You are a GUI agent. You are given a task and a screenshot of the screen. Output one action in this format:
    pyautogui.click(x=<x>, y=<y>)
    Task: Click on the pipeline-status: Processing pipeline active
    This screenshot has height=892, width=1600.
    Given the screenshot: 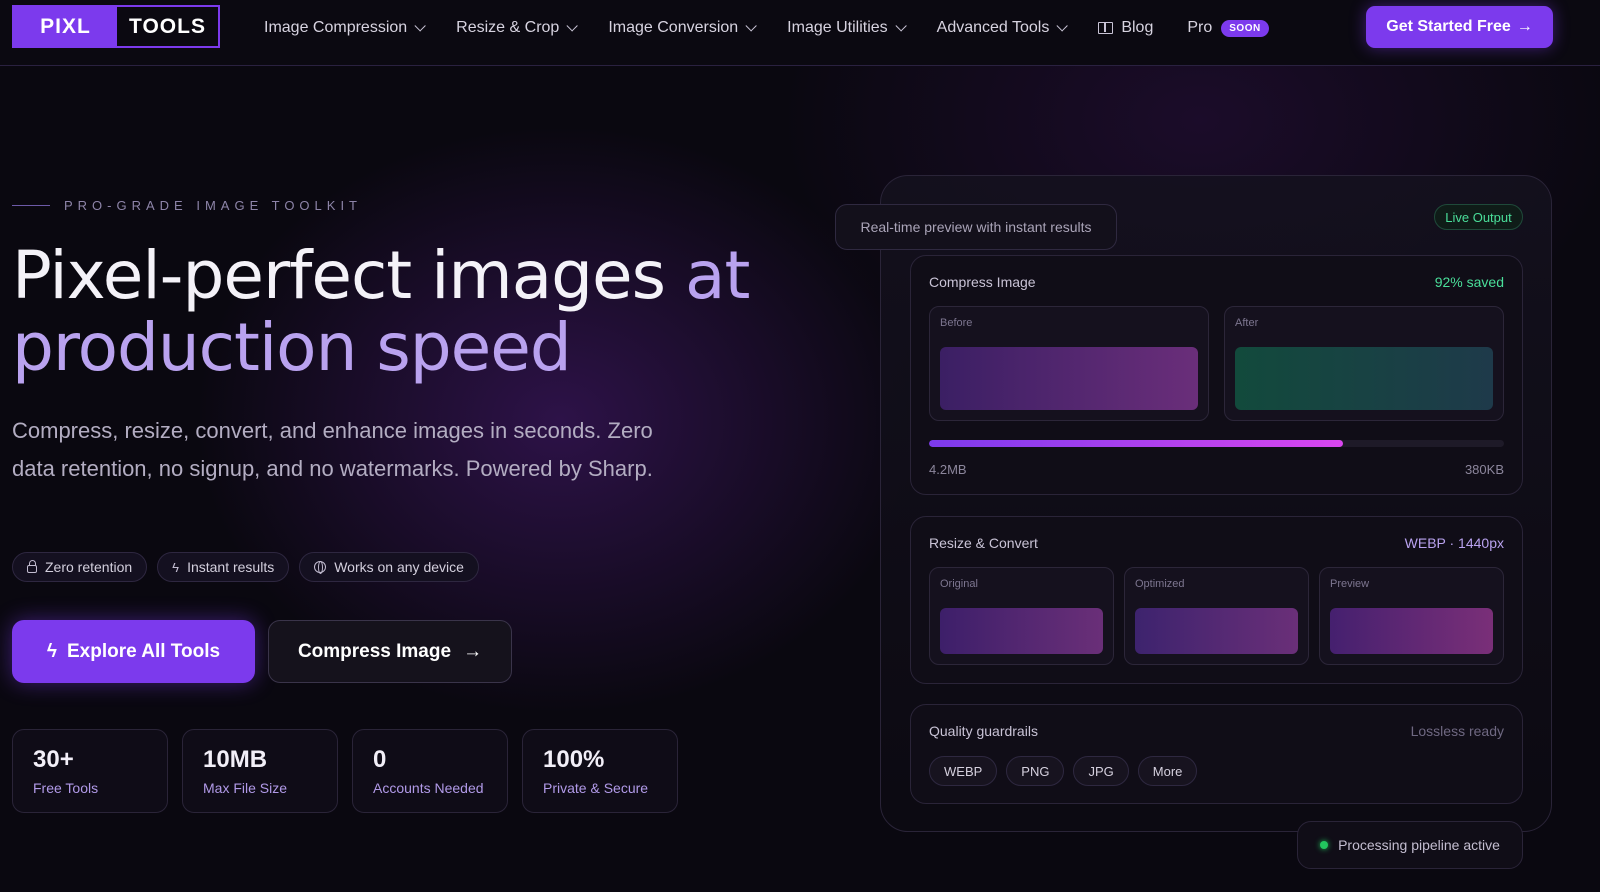 What is the action you would take?
    pyautogui.click(x=1410, y=845)
    